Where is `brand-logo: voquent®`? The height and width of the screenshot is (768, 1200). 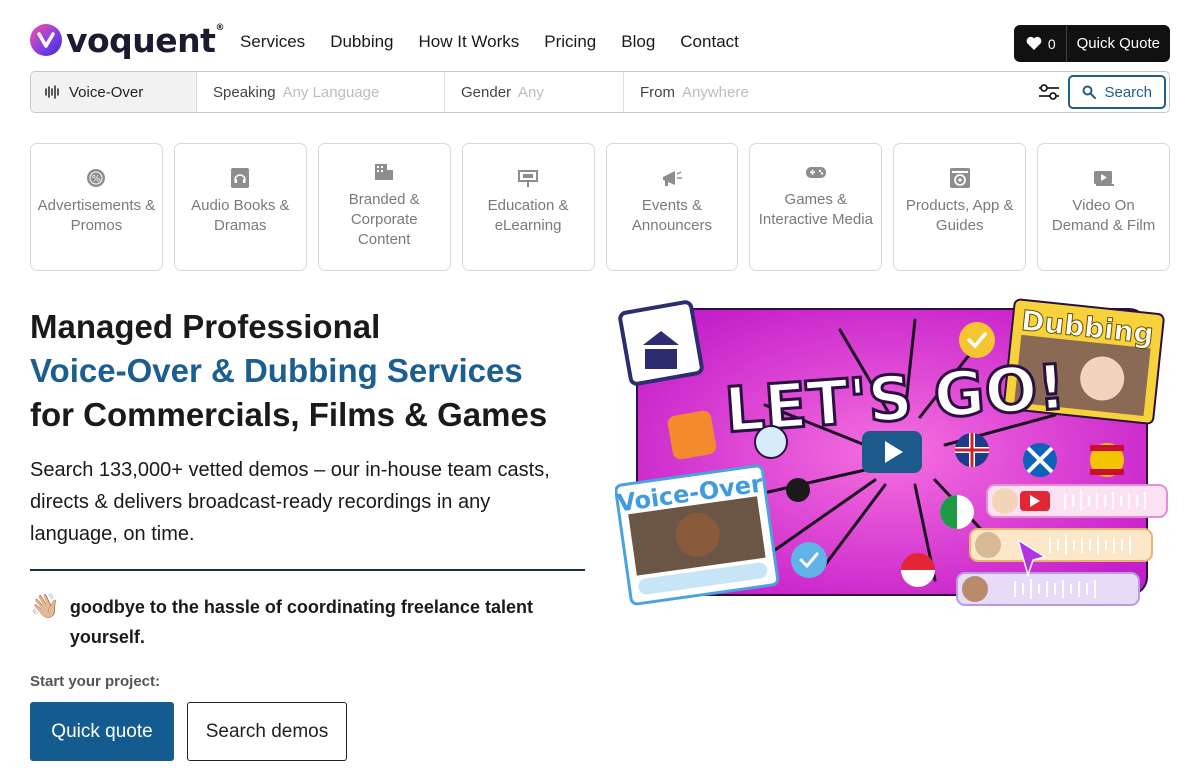 brand-logo: voquent® is located at coordinates (127, 40).